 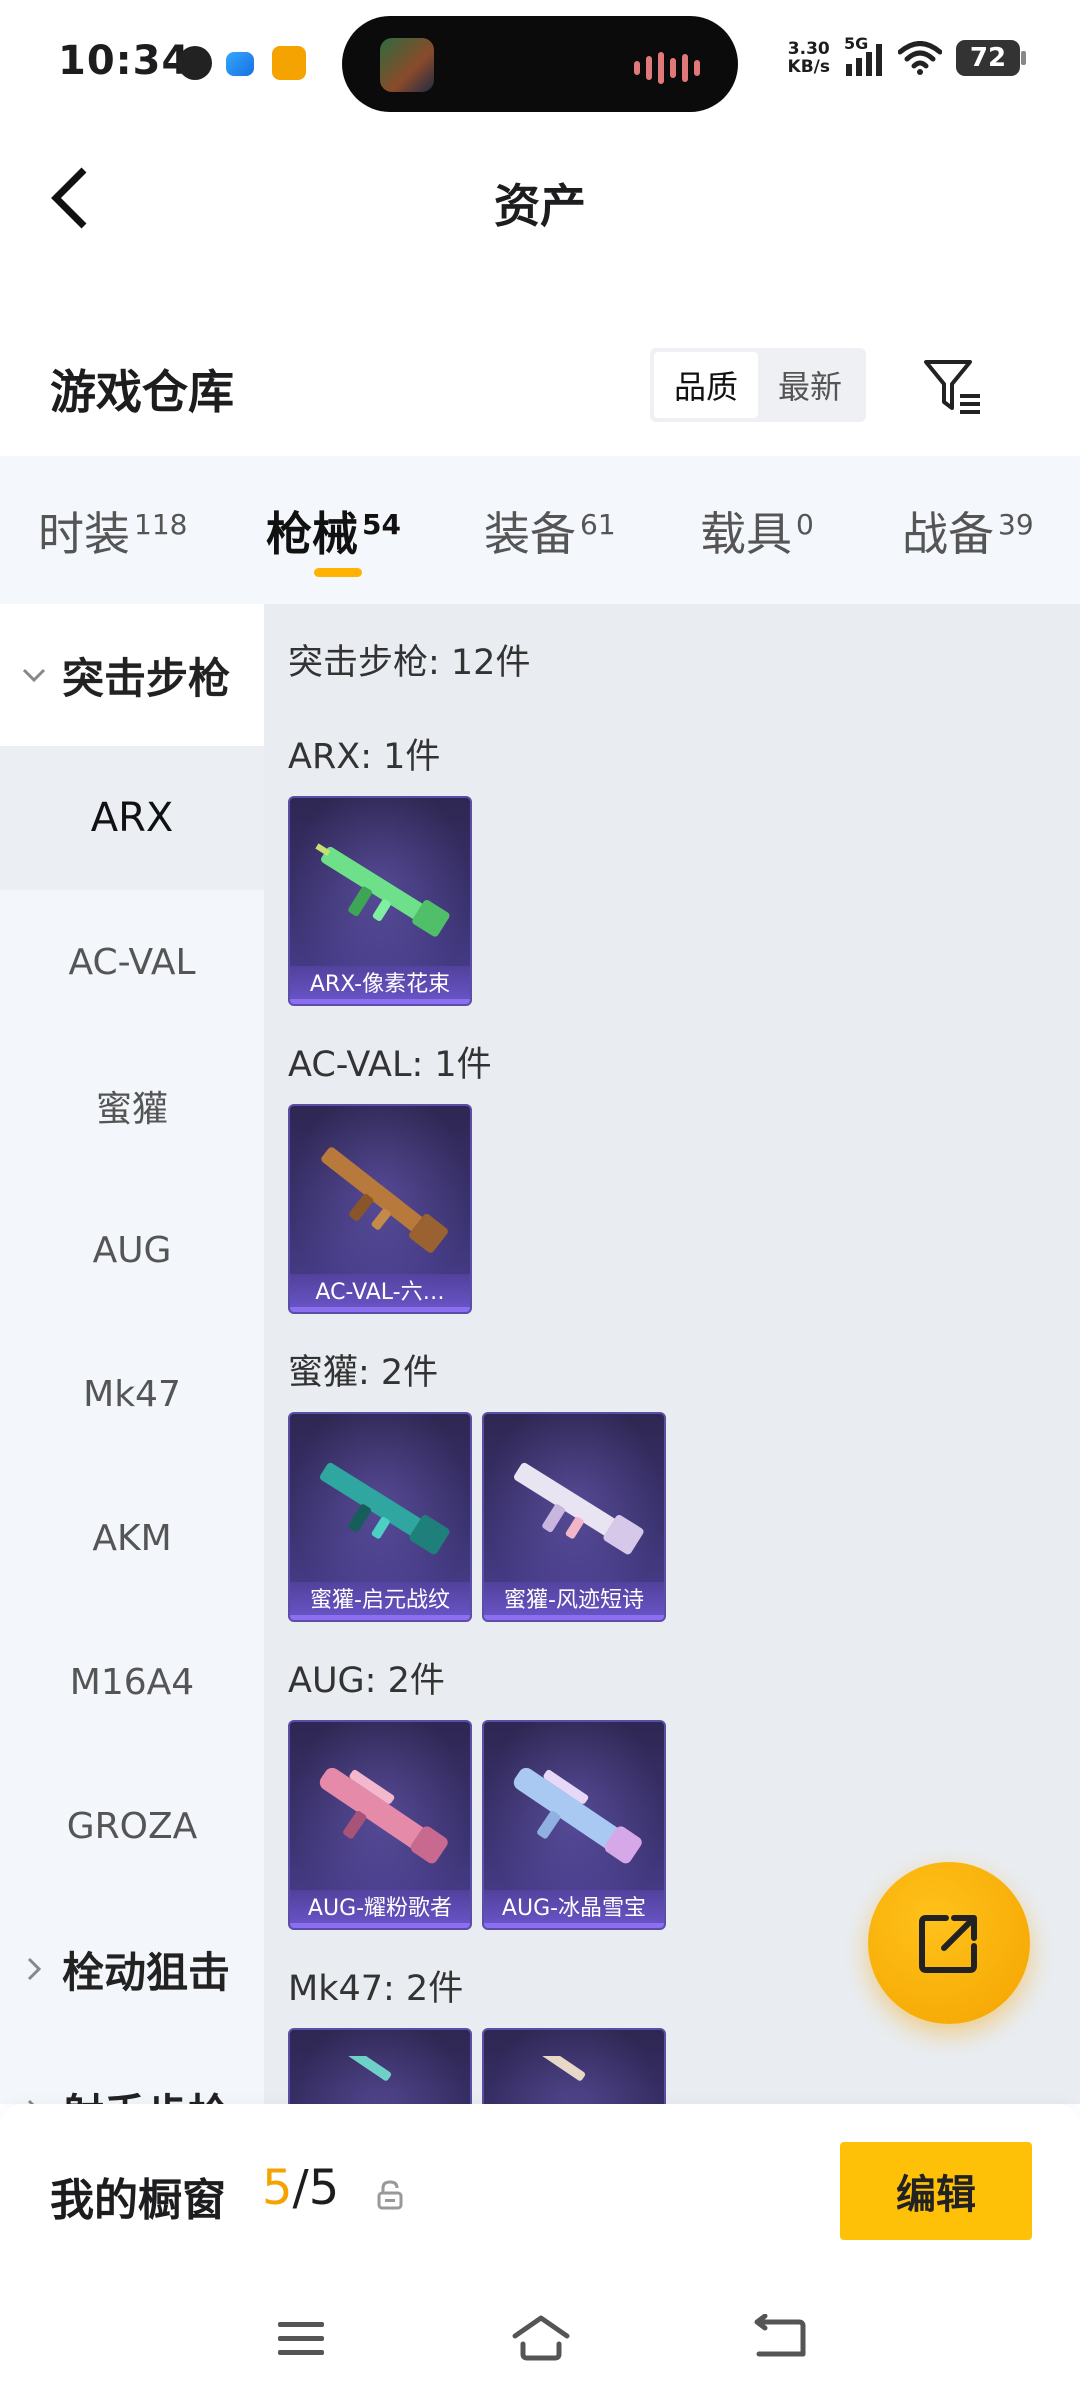 I want to click on group-title-honey-badger: 蜜獾: 2件, so click(x=363, y=1373).